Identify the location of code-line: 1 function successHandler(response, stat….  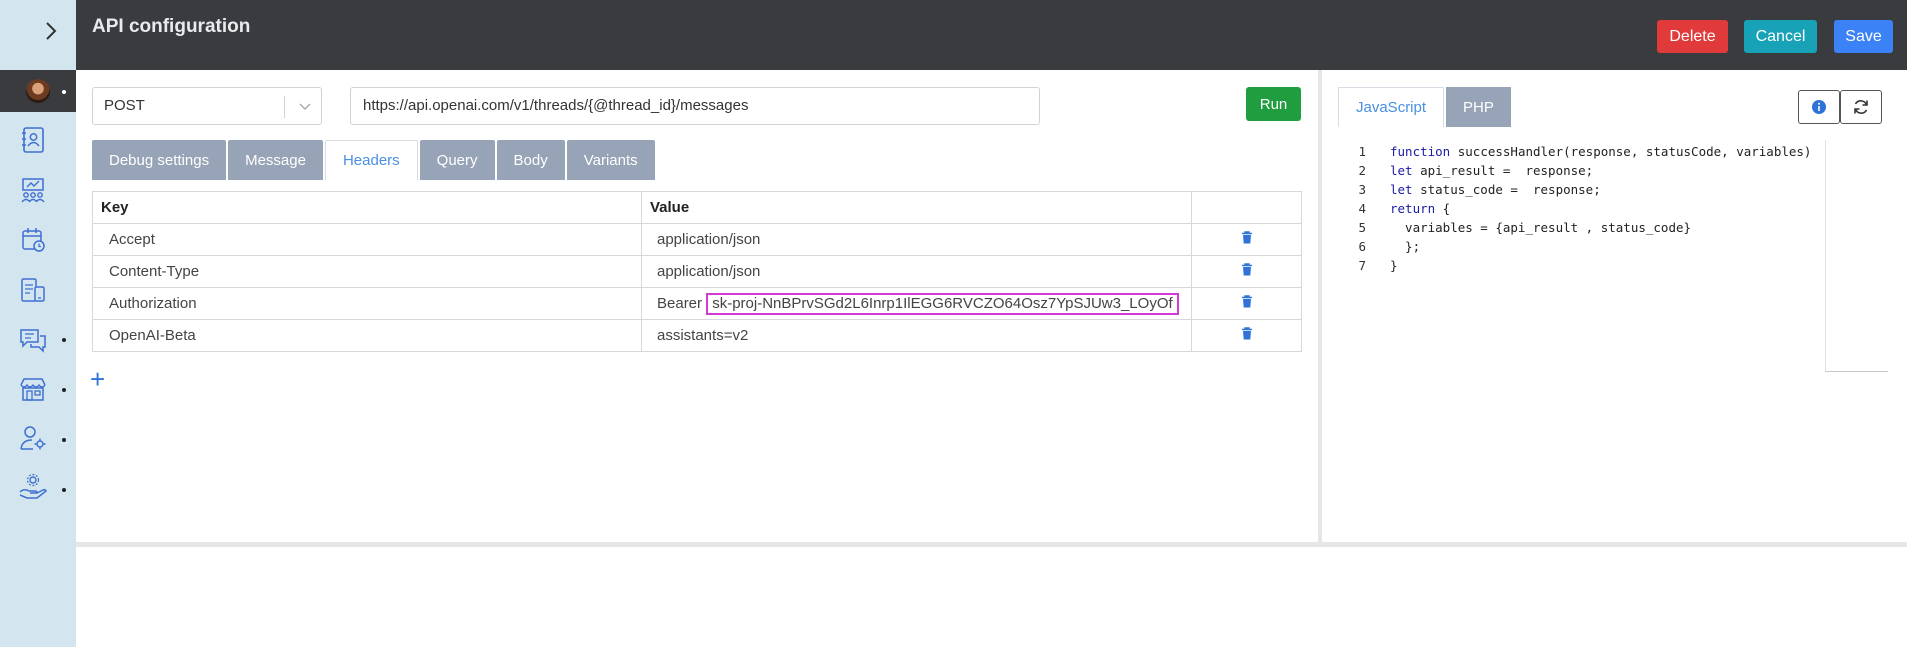
(1585, 151).